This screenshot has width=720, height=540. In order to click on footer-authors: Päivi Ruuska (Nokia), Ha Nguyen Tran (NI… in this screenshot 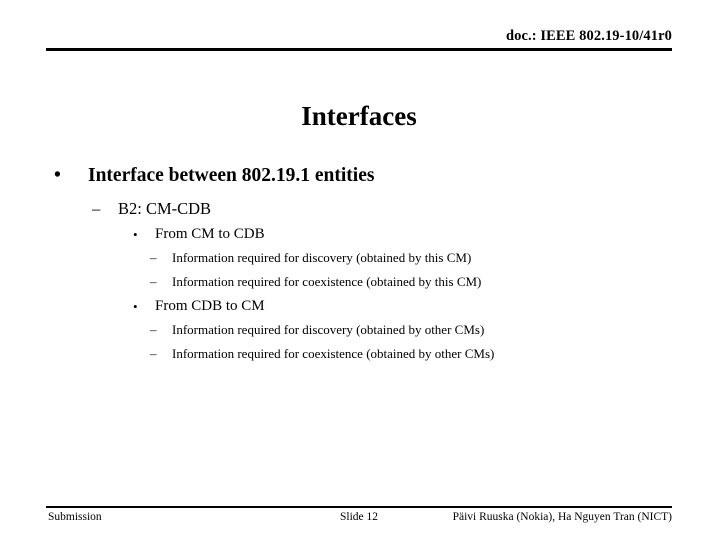, I will do `click(562, 517)`.